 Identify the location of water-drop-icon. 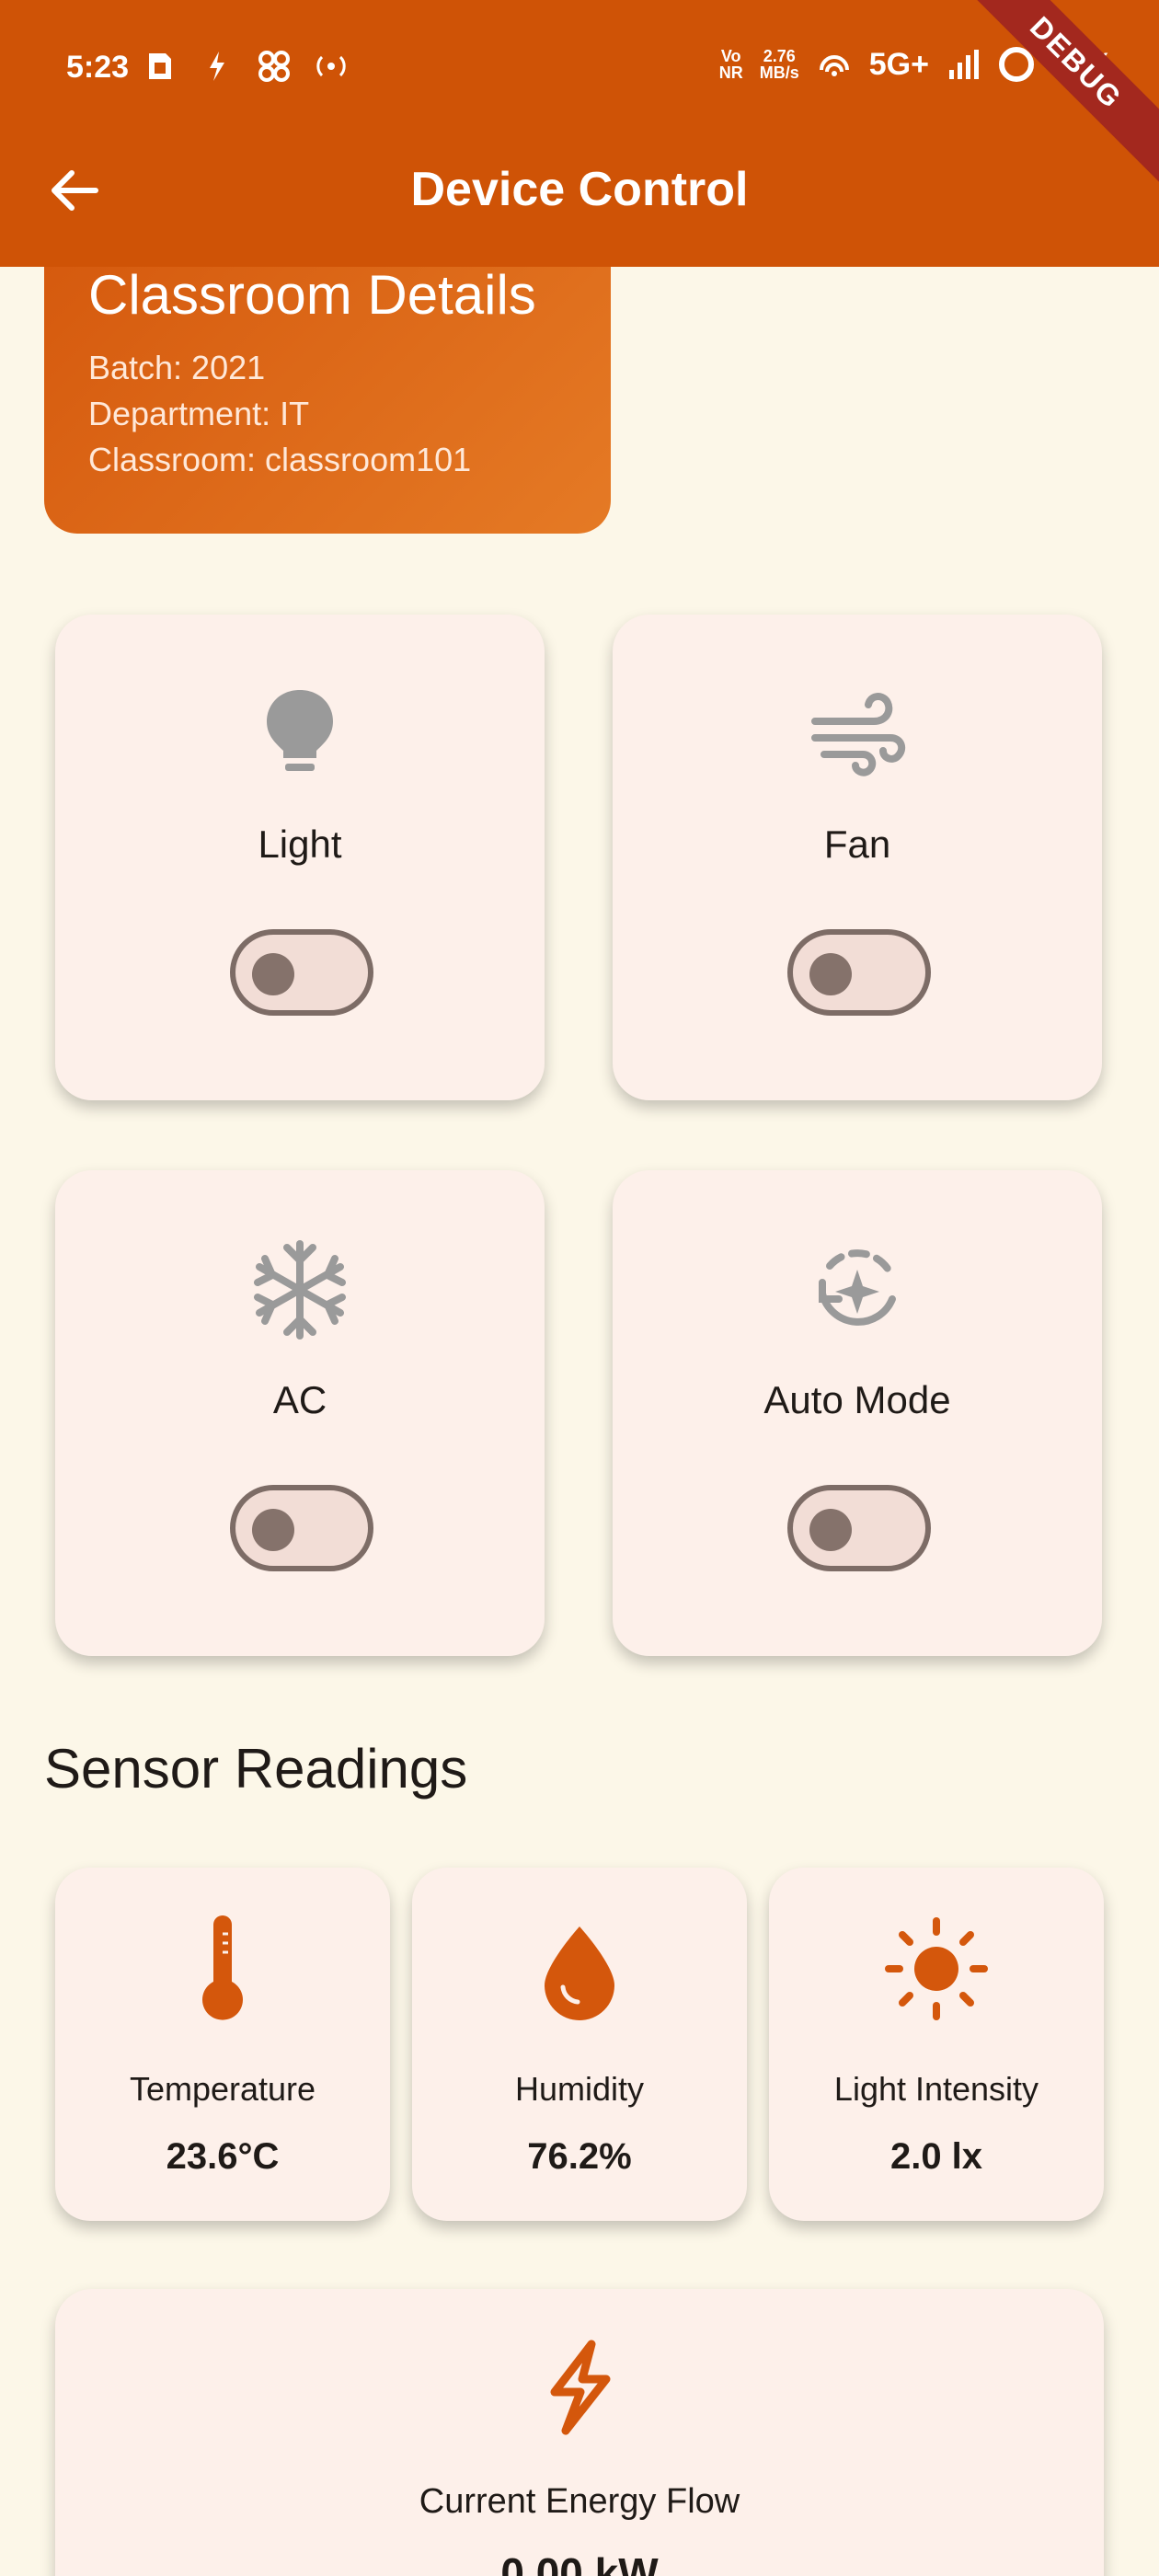
(579, 1969).